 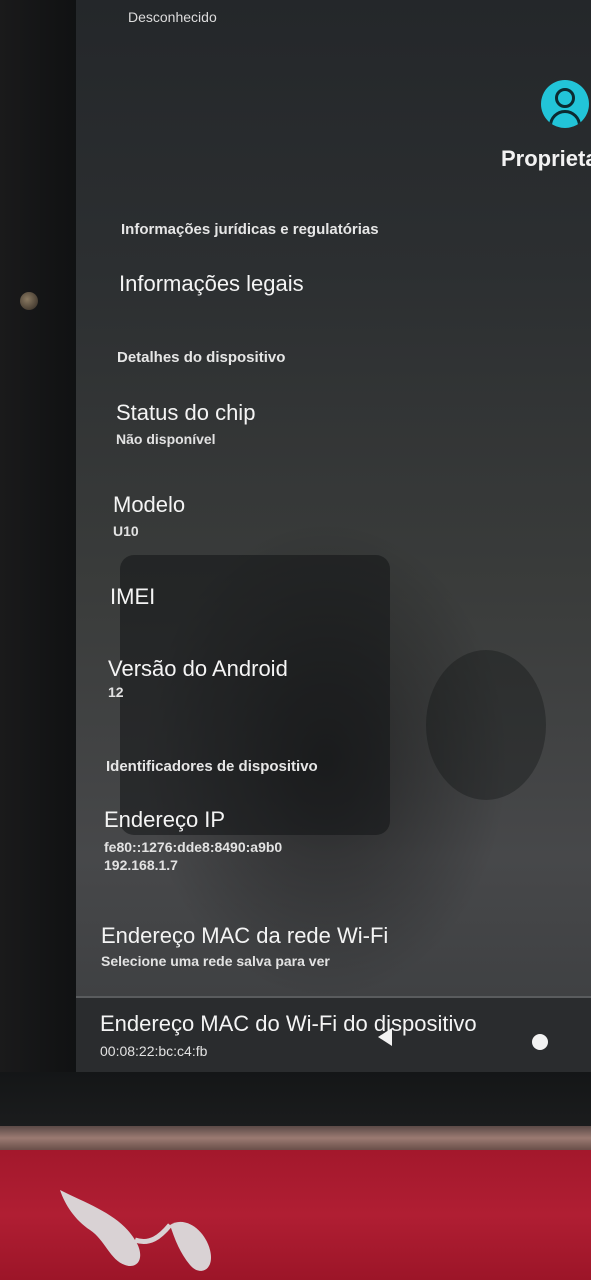 What do you see at coordinates (333, 678) in the screenshot?
I see `android-version-item: Versão do Android 12` at bounding box center [333, 678].